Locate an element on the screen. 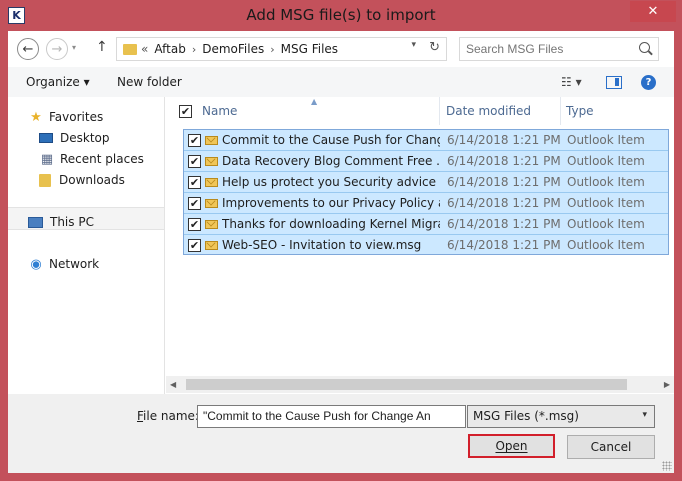  file-type-value: MSG Files (*.msg) is located at coordinates (526, 416).